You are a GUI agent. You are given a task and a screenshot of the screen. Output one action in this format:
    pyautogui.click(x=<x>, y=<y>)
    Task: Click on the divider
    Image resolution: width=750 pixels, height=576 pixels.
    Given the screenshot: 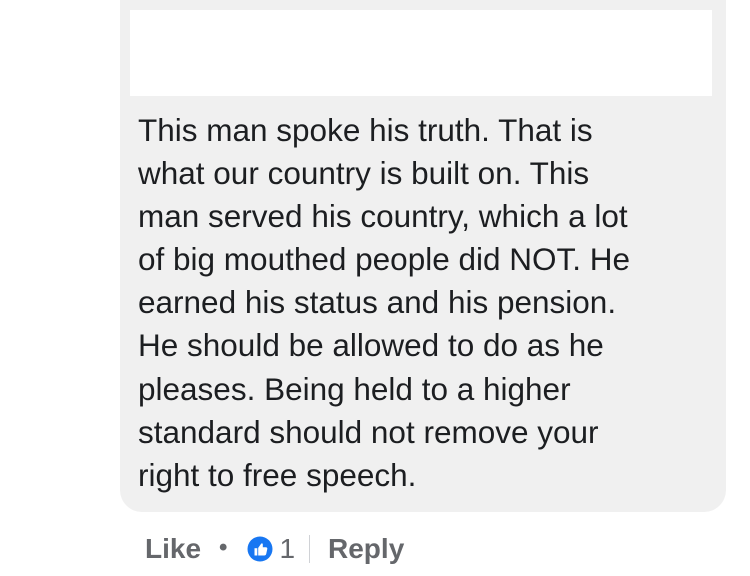 What is the action you would take?
    pyautogui.click(x=310, y=549)
    